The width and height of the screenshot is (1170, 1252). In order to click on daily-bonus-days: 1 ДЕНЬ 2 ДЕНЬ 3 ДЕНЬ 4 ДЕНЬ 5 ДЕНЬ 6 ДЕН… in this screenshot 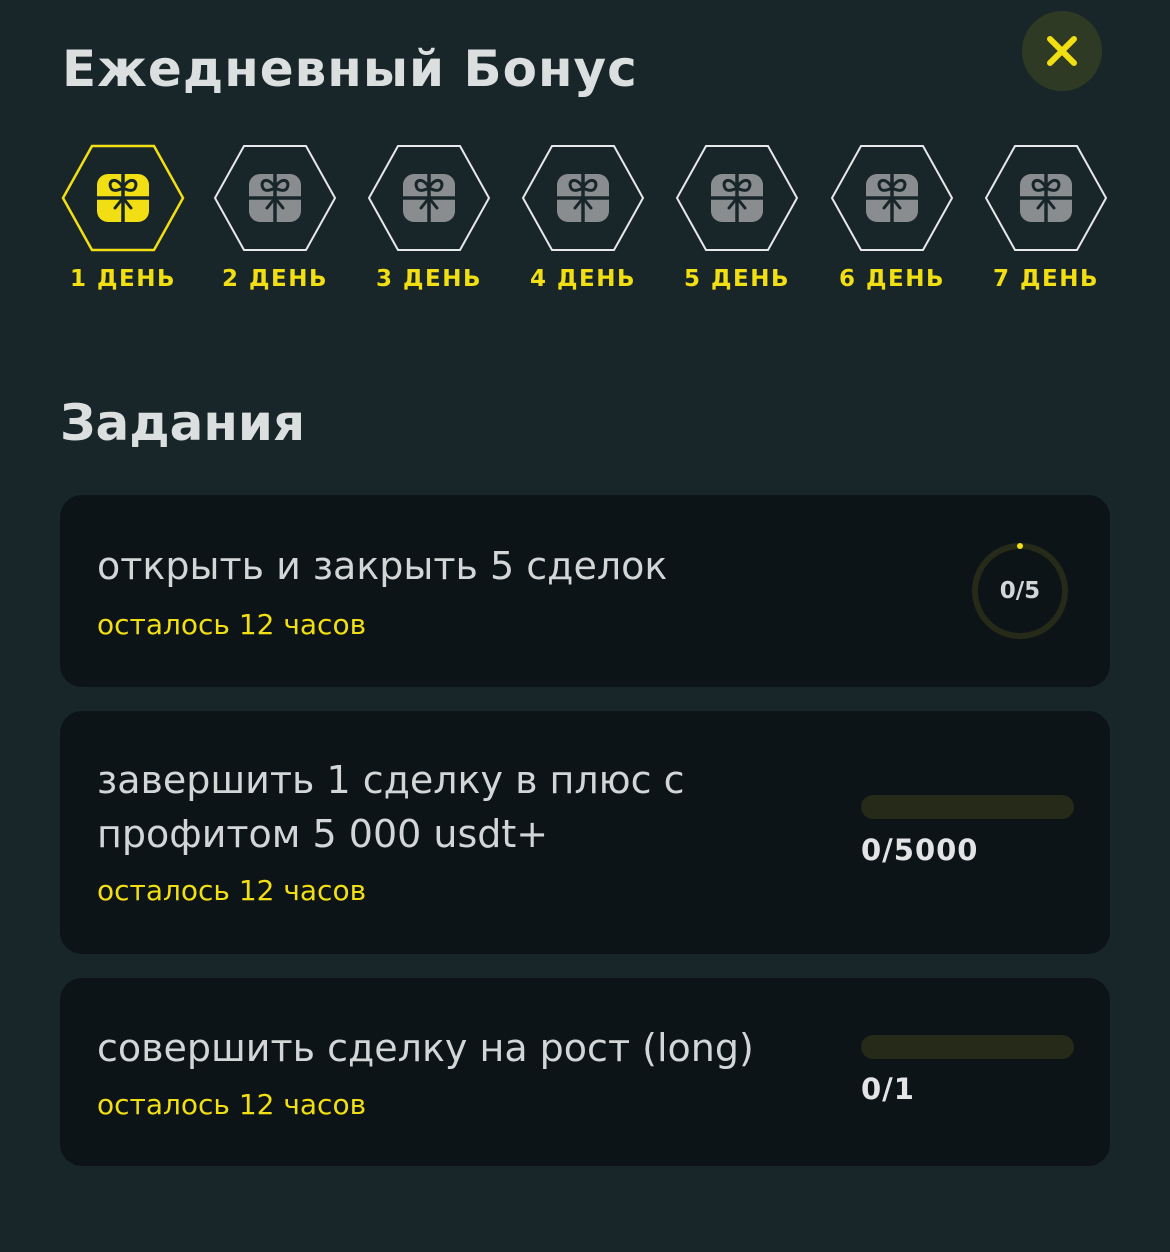, I will do `click(586, 224)`.